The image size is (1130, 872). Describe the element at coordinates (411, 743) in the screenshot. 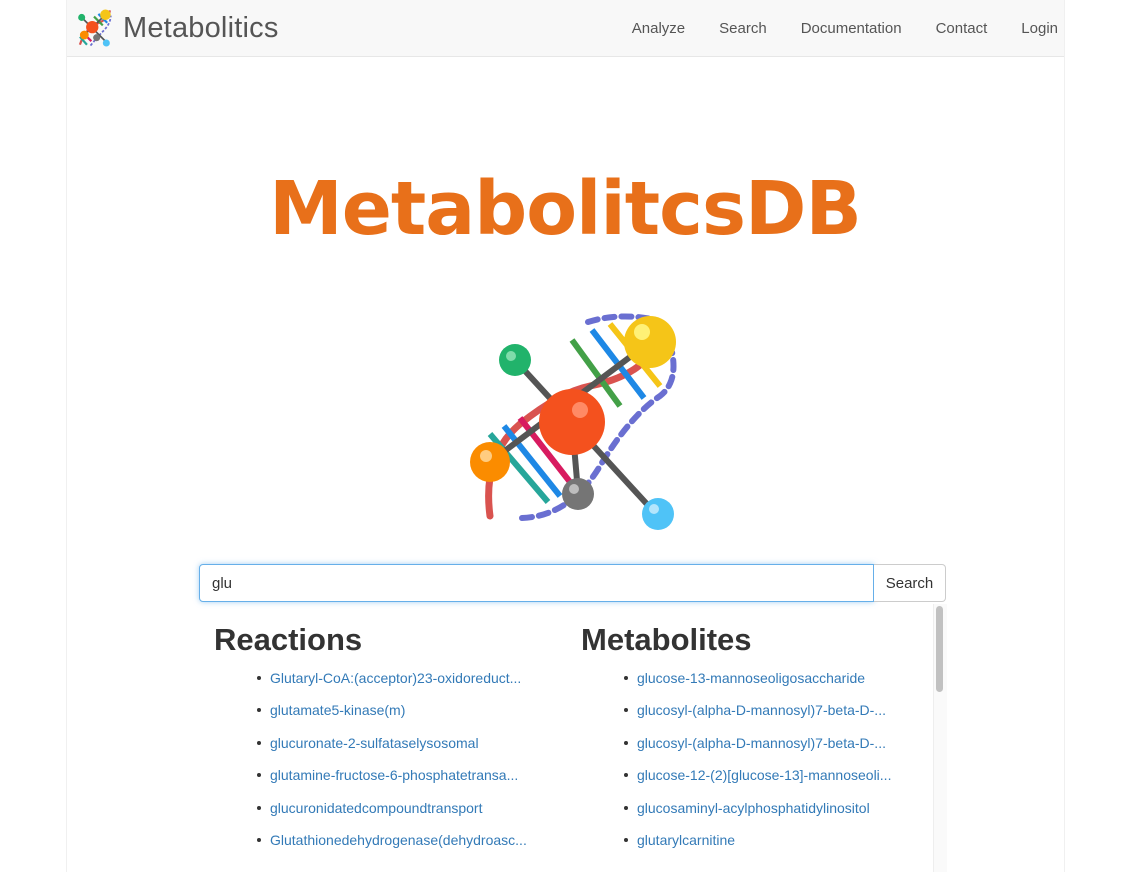

I see `reaction-link: glucuronate-2-sulfataselysosomal` at that location.